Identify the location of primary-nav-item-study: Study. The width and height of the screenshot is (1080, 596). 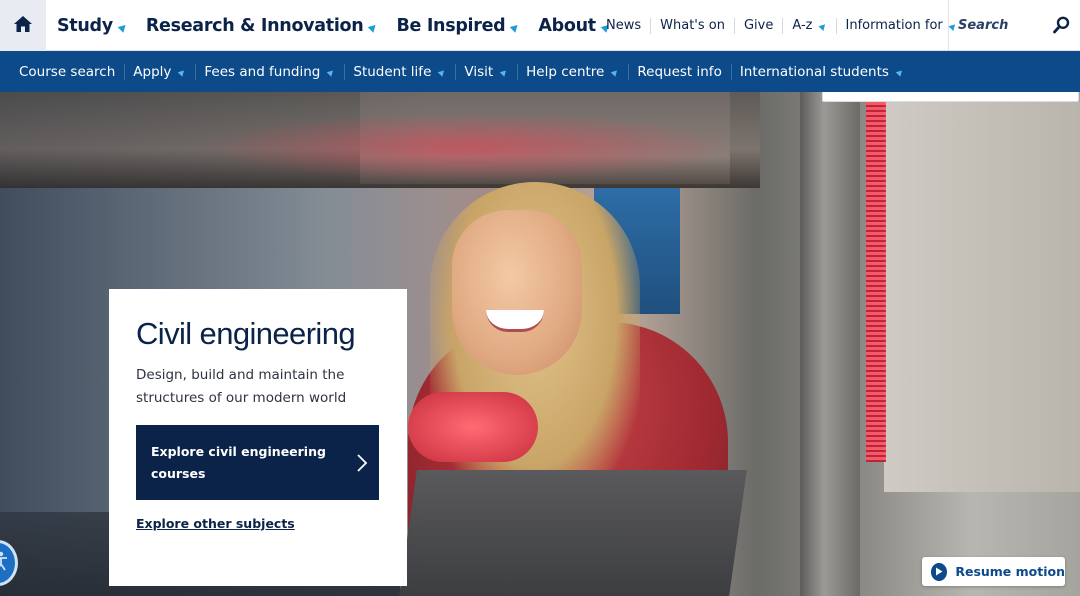
(93, 25).